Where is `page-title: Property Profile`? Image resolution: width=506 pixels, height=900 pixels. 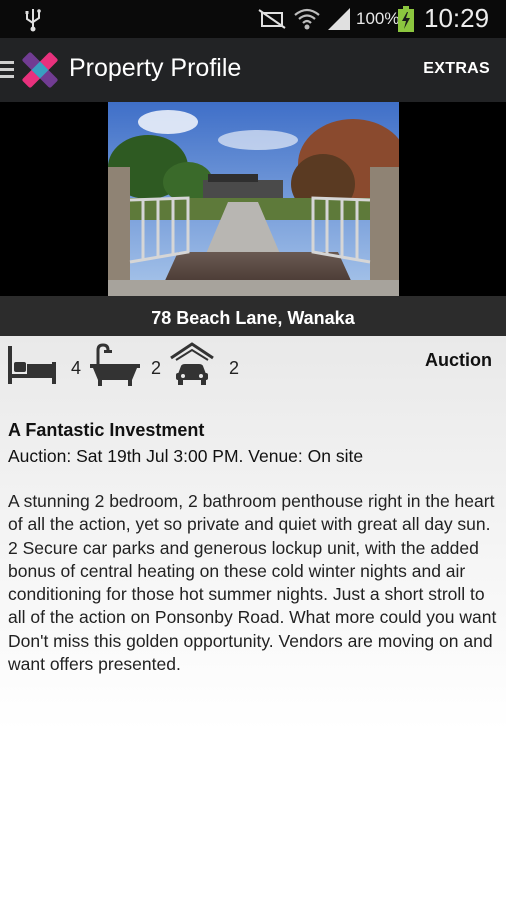 page-title: Property Profile is located at coordinates (155, 68).